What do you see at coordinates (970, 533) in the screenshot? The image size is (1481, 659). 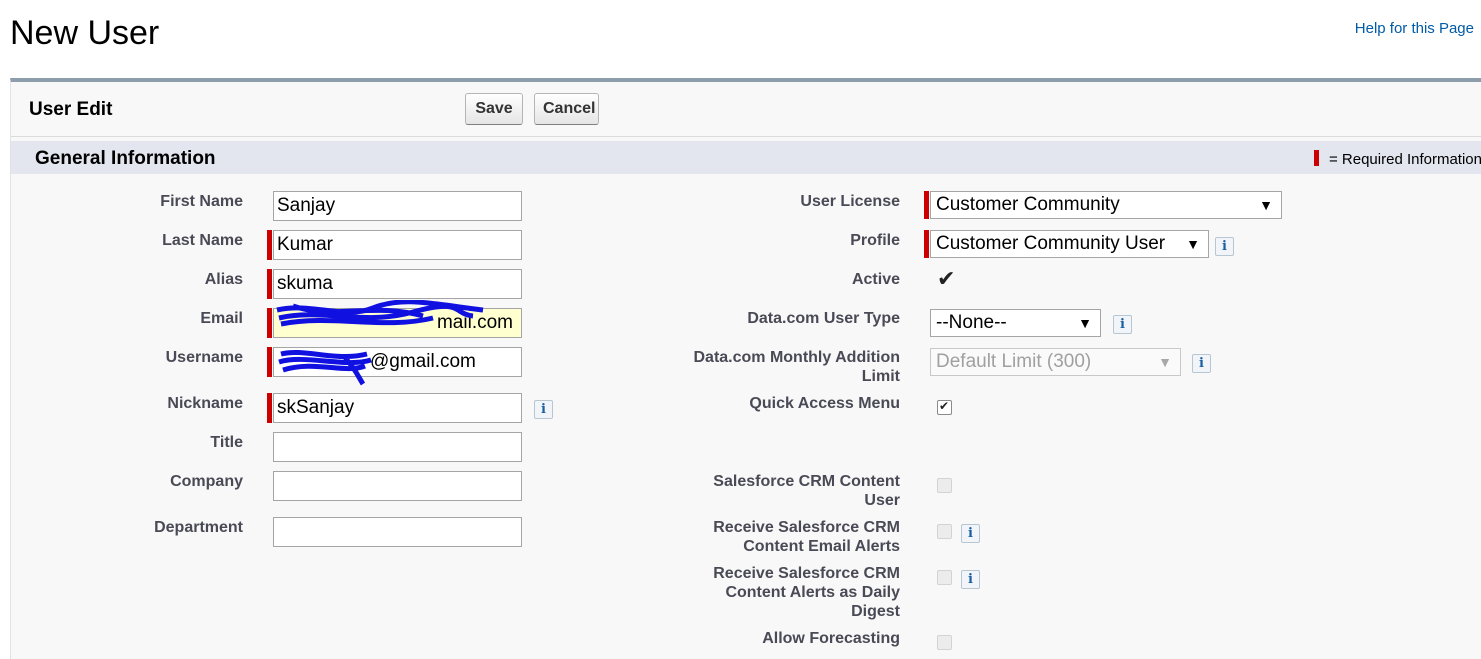 I see `crm-email-alerts-info-icon: i` at bounding box center [970, 533].